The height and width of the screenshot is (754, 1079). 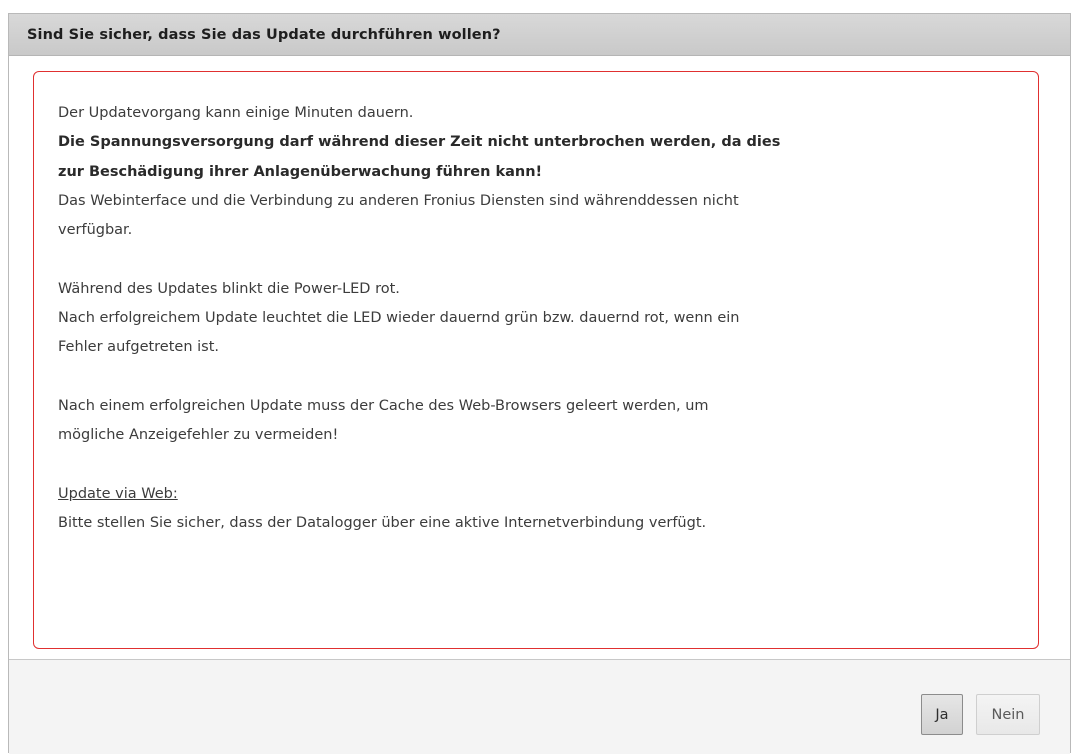 What do you see at coordinates (118, 493) in the screenshot?
I see `web-update-heading: Update via Web:` at bounding box center [118, 493].